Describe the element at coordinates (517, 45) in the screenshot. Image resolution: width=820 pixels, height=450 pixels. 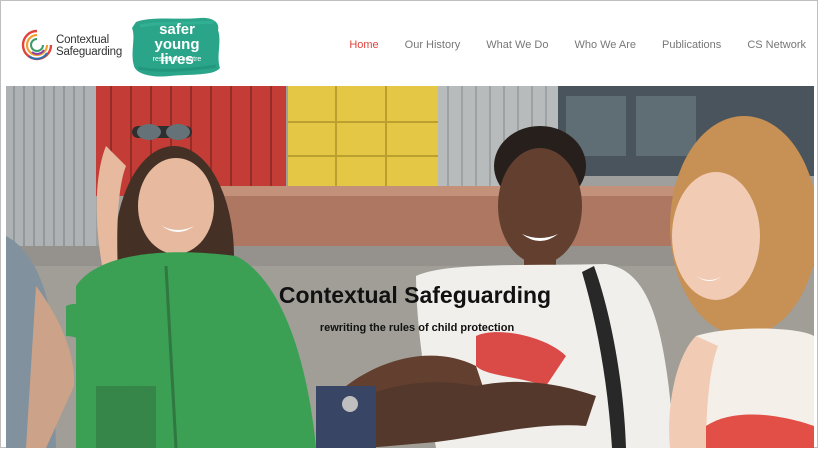
I see `nav-item-what-we-do: What We Do` at that location.